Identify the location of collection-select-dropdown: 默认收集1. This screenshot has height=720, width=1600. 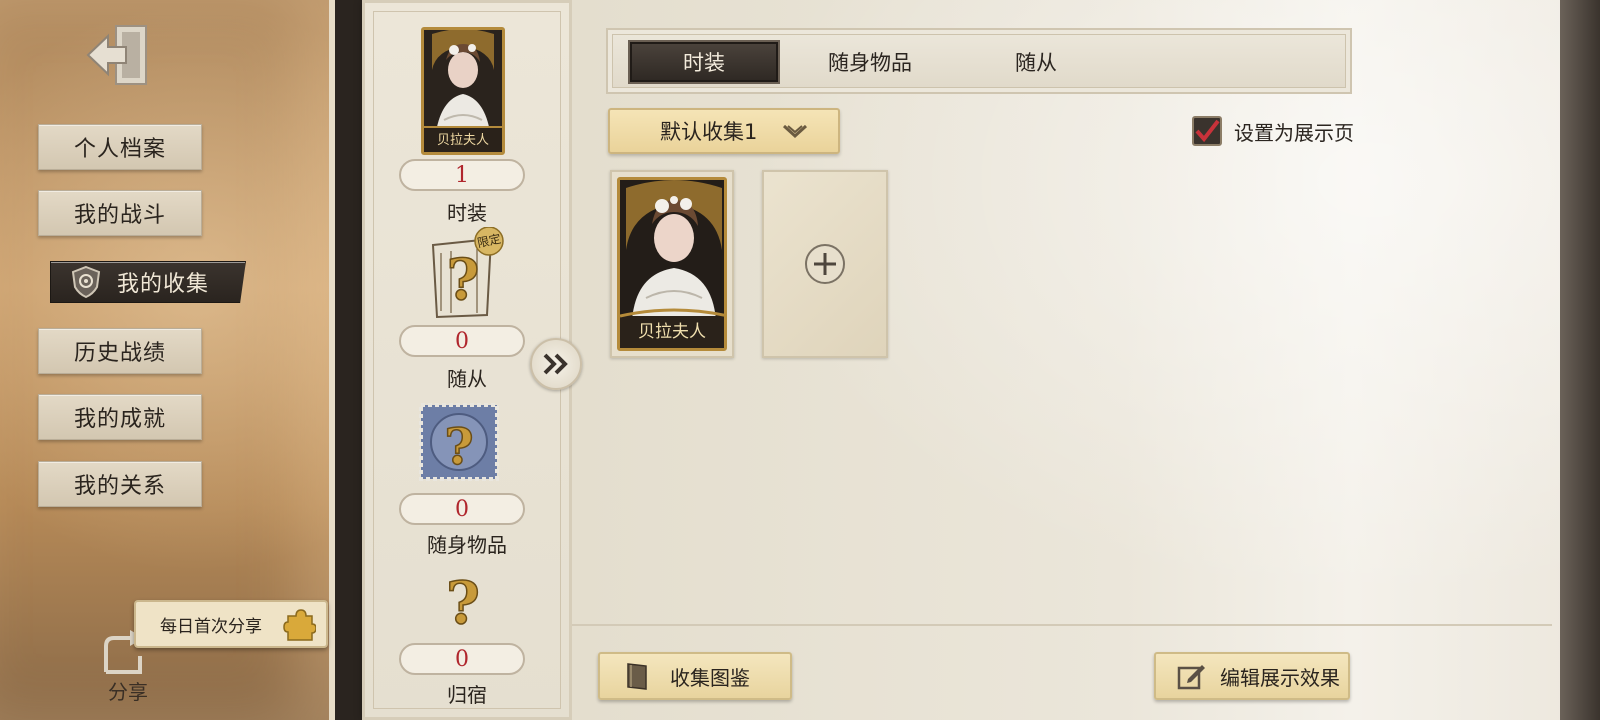
(724, 131).